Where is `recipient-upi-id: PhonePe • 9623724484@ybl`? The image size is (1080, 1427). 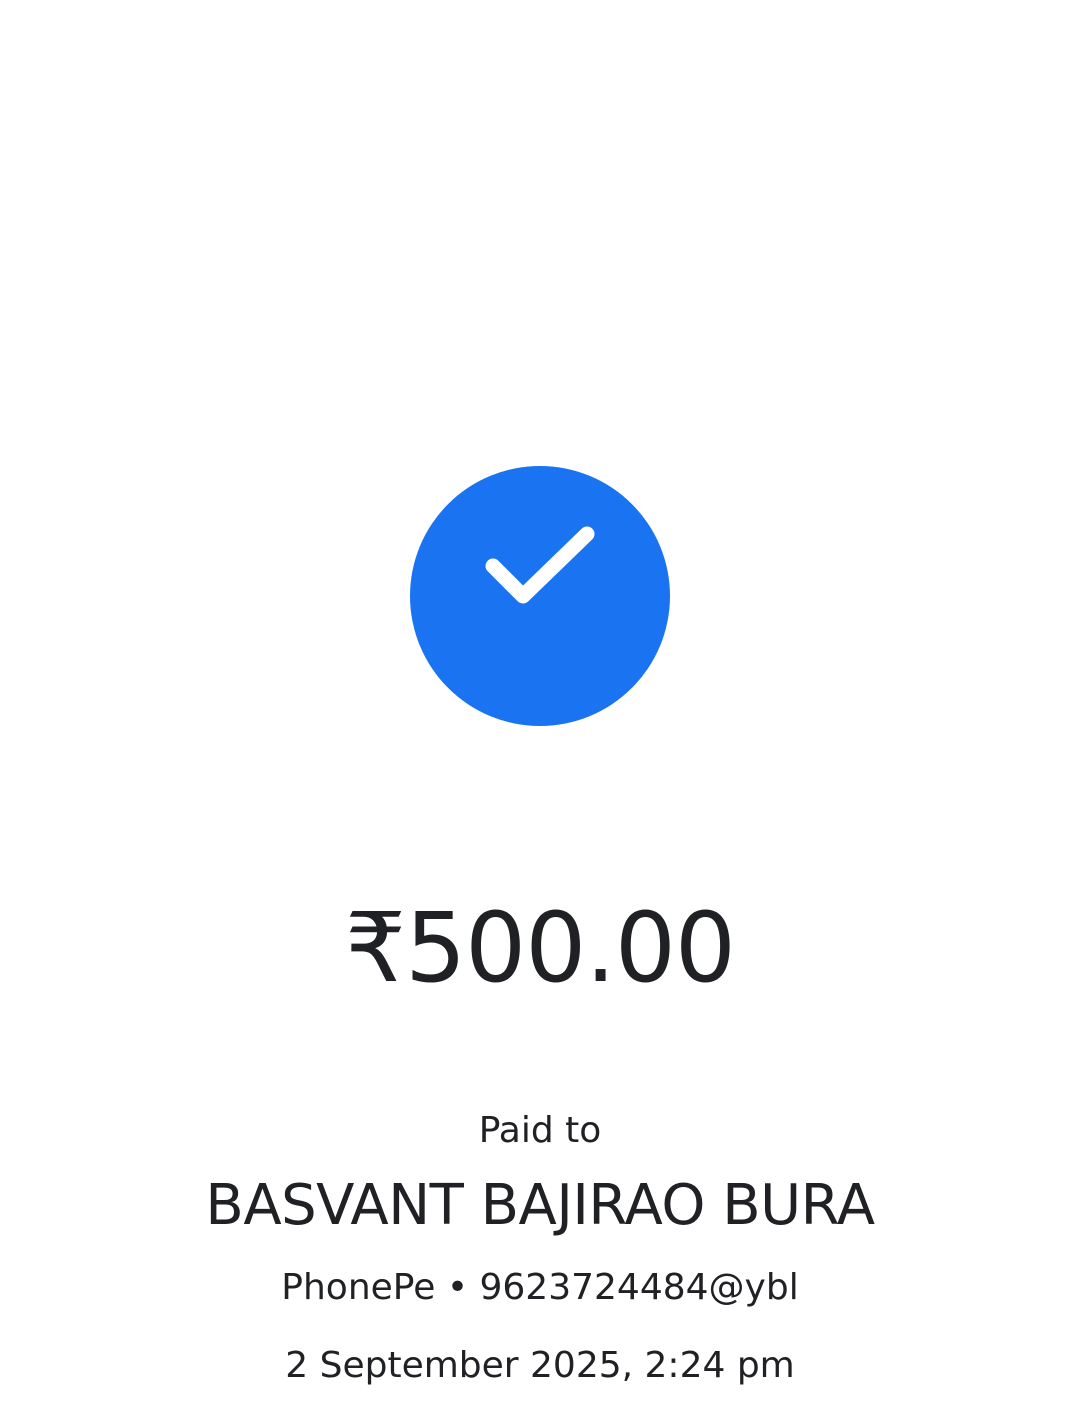
recipient-upi-id: PhonePe • 9623724484@ybl is located at coordinates (540, 1287).